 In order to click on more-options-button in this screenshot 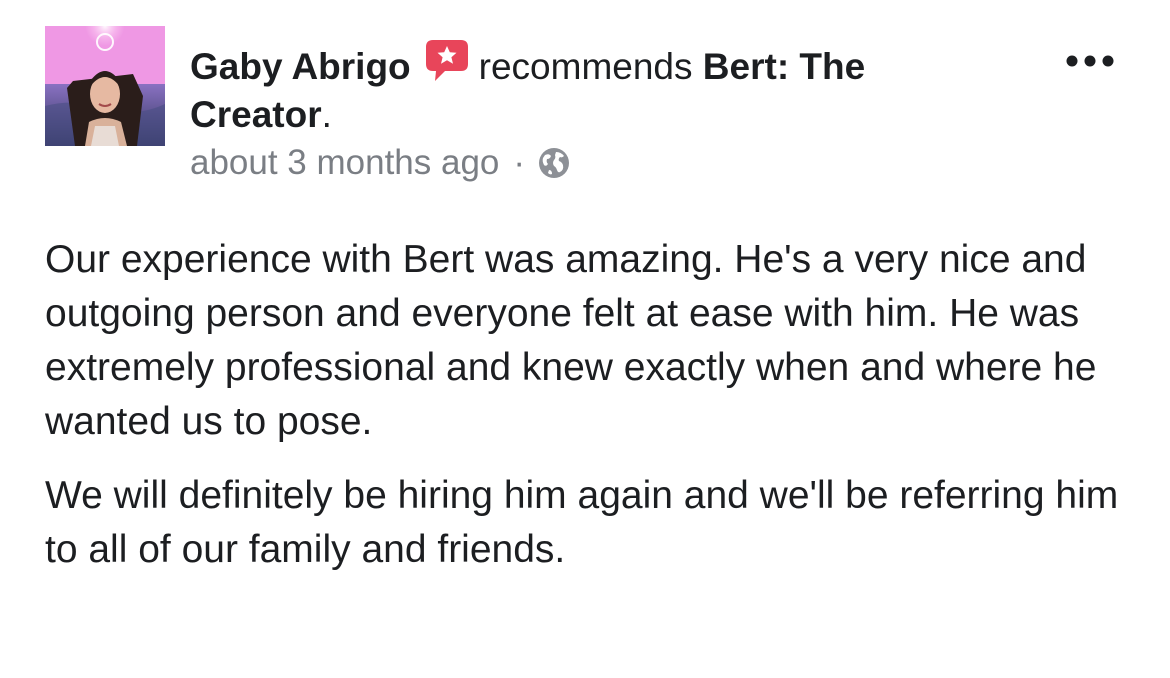, I will do `click(1090, 63)`.